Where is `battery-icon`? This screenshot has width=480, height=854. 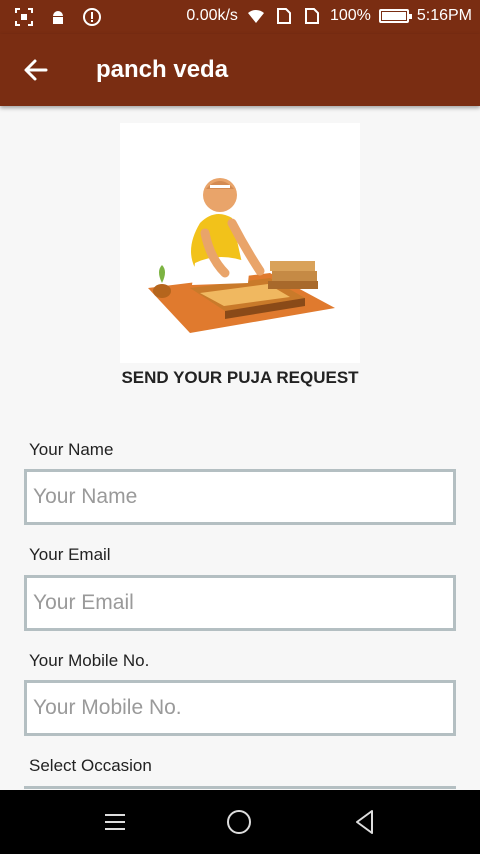 battery-icon is located at coordinates (395, 16).